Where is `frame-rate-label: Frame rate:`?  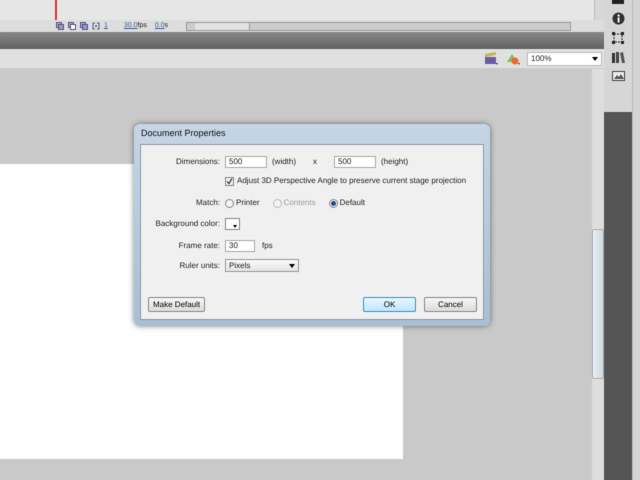 frame-rate-label: Frame rate: is located at coordinates (199, 246).